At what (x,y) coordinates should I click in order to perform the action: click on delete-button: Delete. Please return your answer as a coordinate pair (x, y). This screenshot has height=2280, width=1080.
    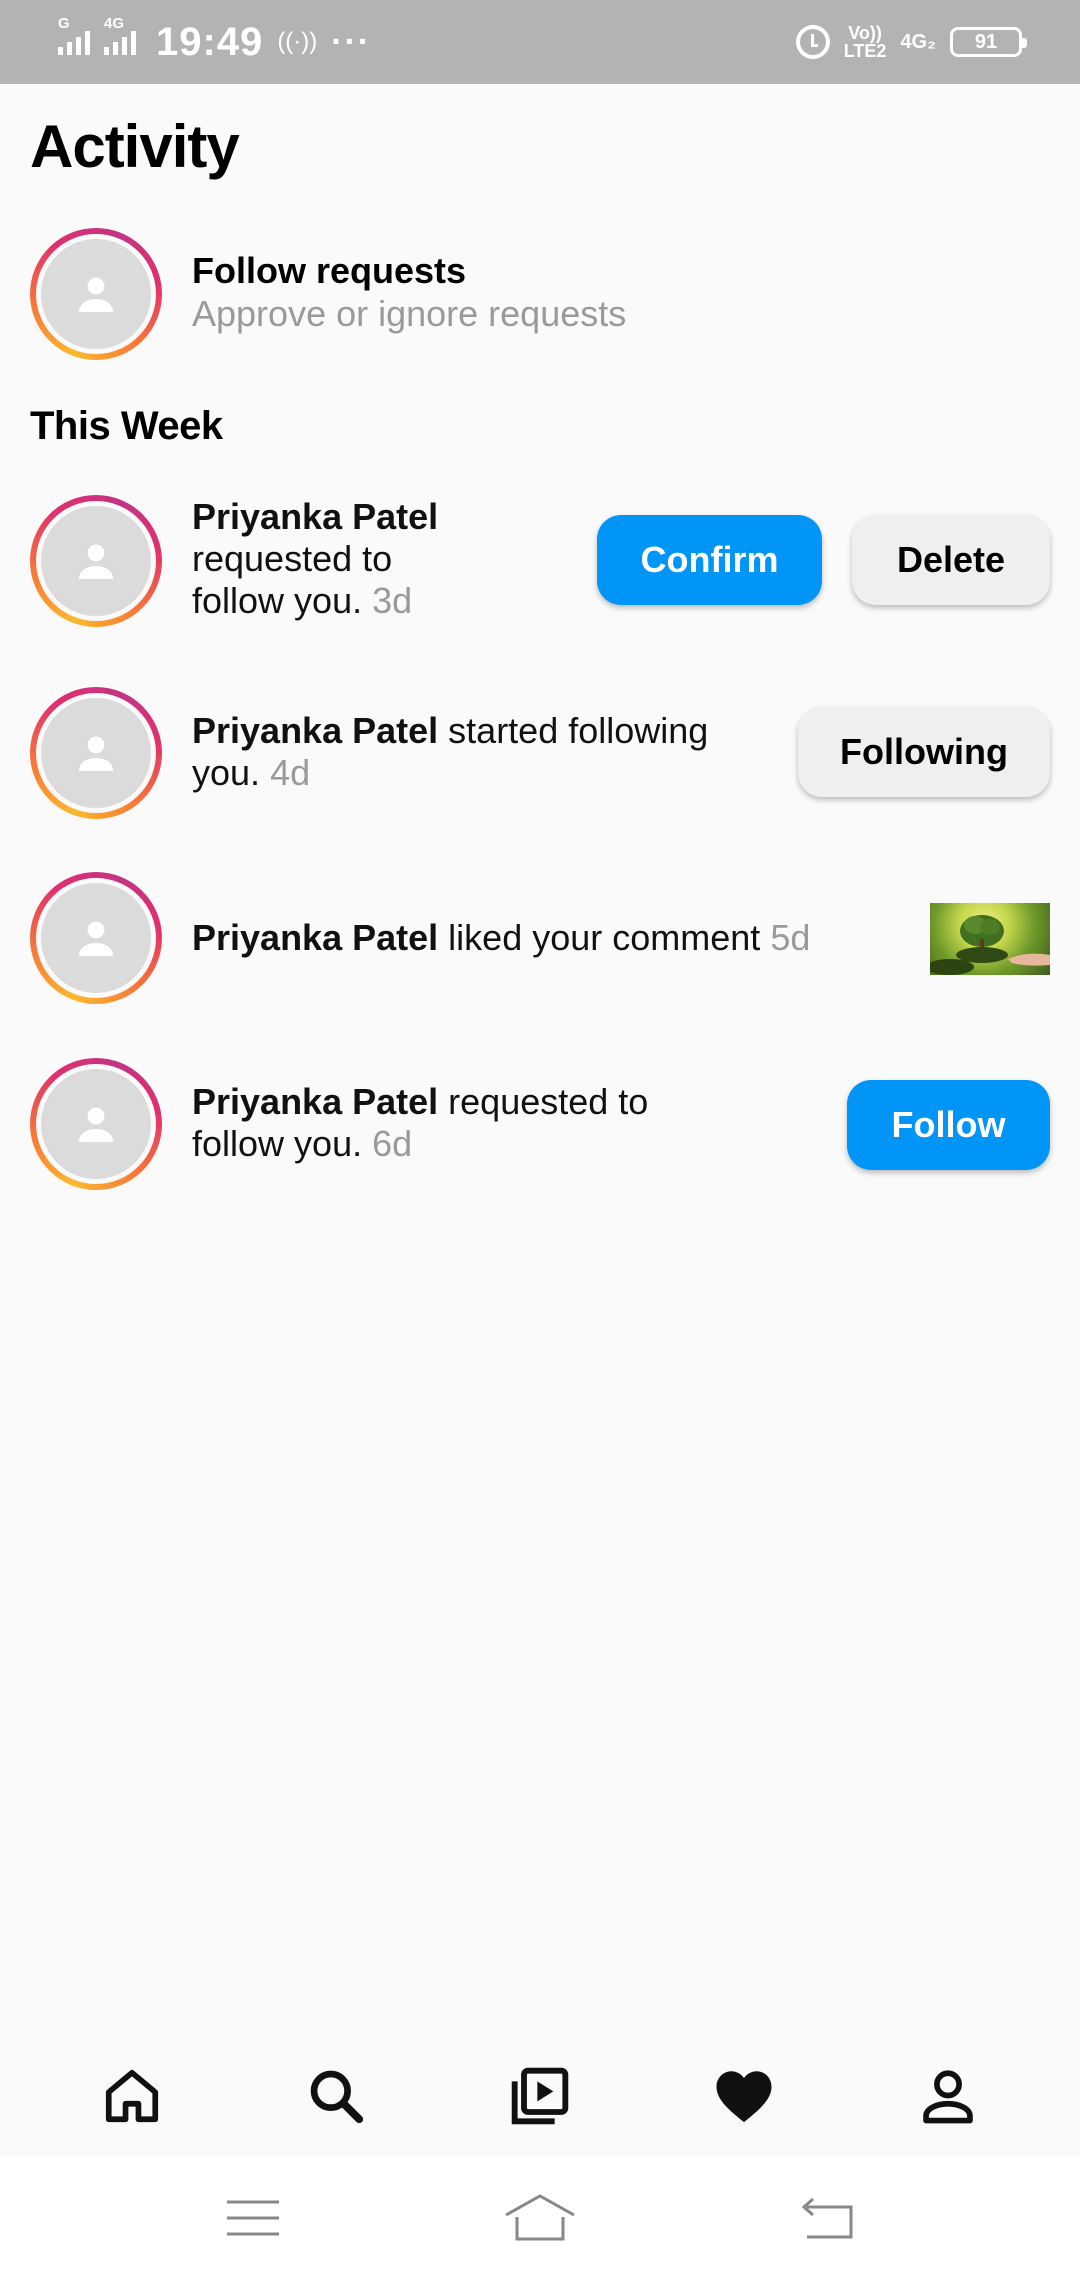
    Looking at the image, I should click on (951, 560).